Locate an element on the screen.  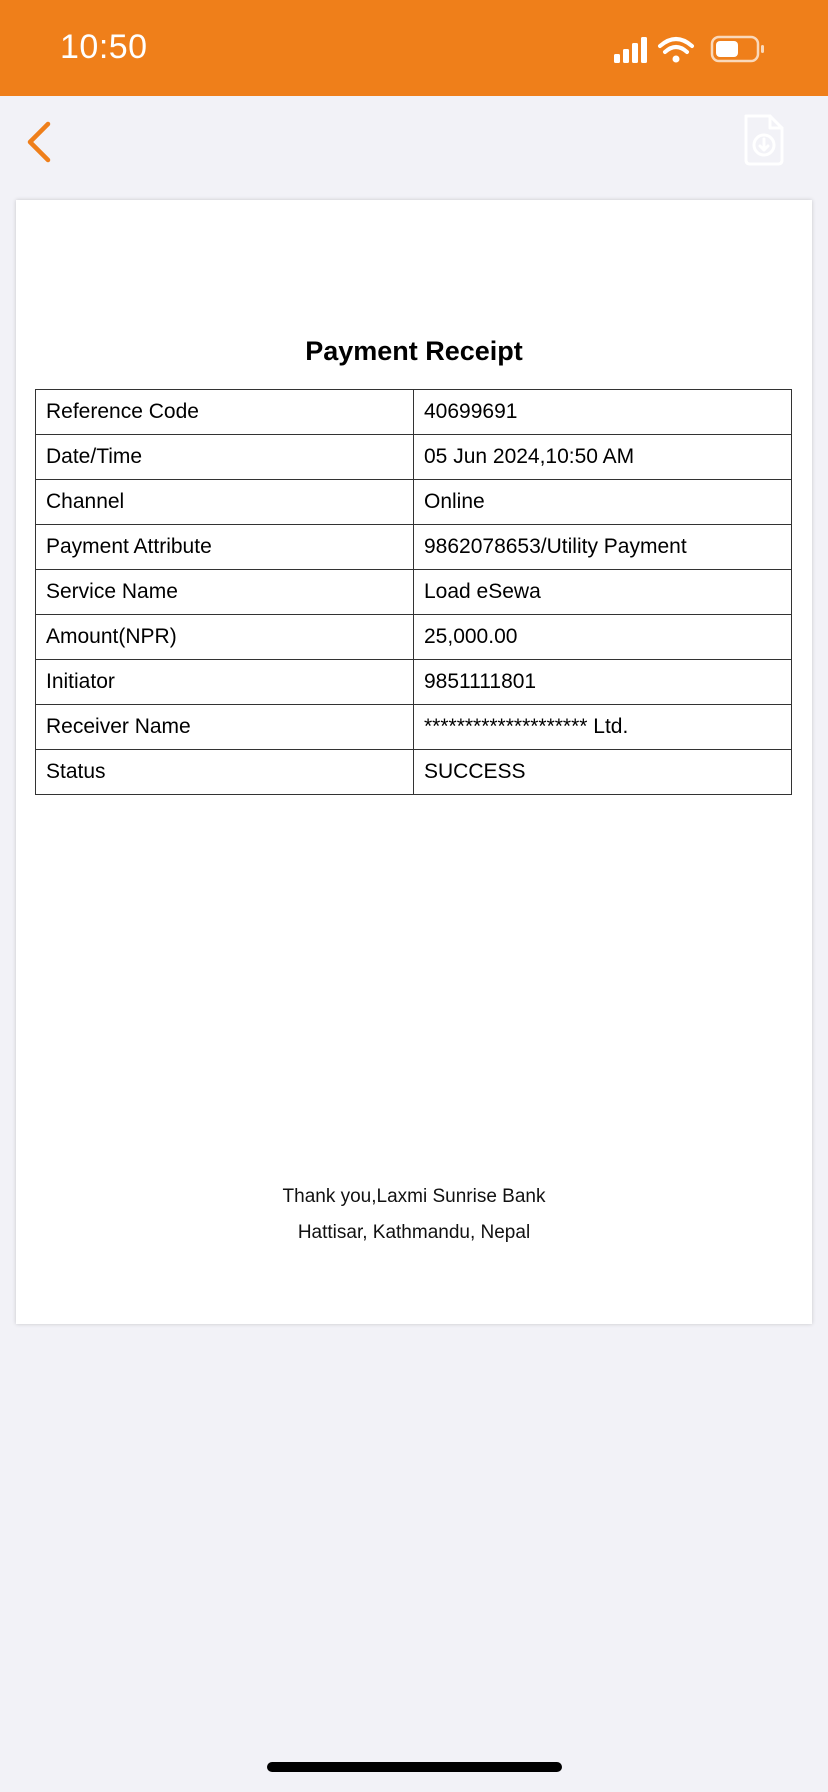
row-value: SUCCESS is located at coordinates (602, 772).